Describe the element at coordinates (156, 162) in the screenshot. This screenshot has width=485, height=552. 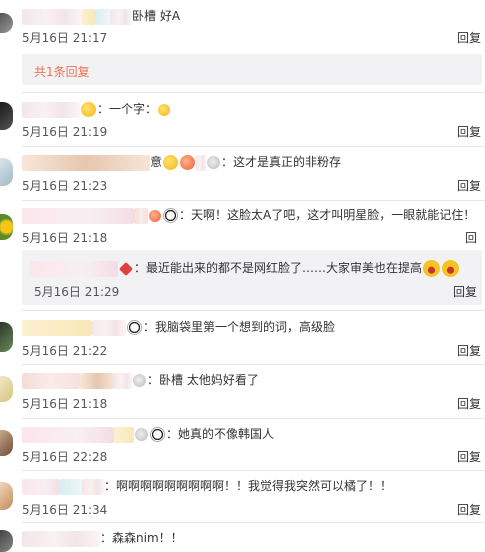
I see `username-fragment: 意` at that location.